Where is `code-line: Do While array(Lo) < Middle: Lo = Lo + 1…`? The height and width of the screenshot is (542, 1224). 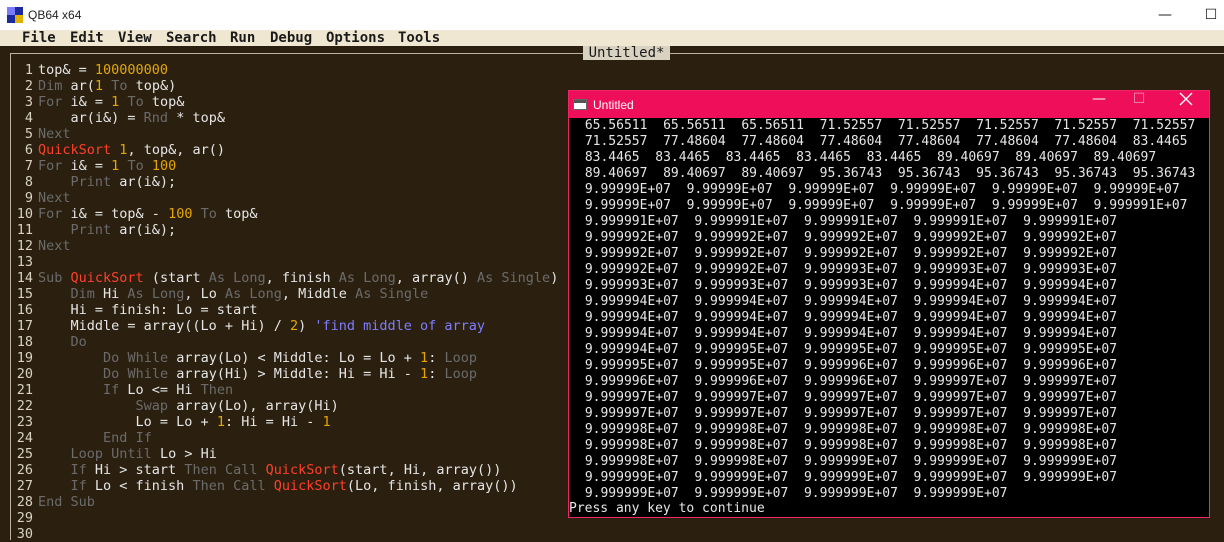
code-line: Do While array(Lo) < Middle: Lo = Lo + 1… is located at coordinates (298, 358).